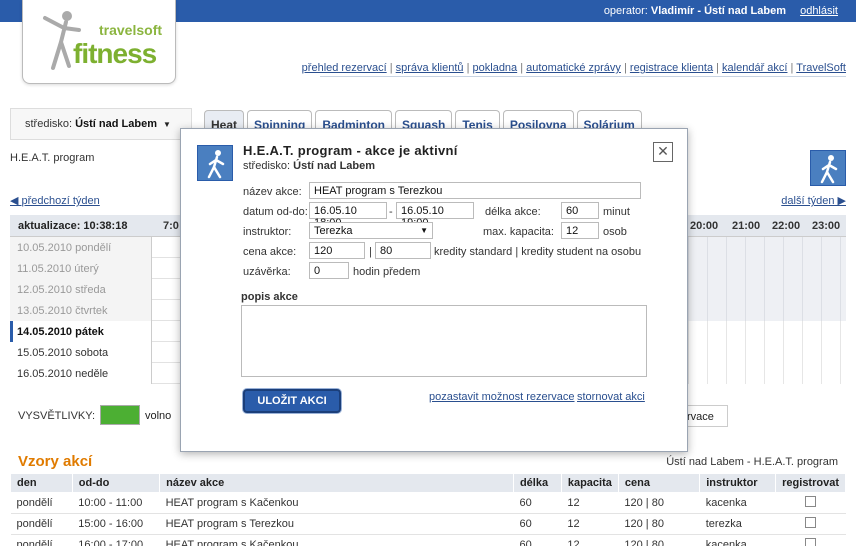  Describe the element at coordinates (309, 166) in the screenshot. I see `dialog-subtitle: středisko: Ústí nad Labem` at that location.